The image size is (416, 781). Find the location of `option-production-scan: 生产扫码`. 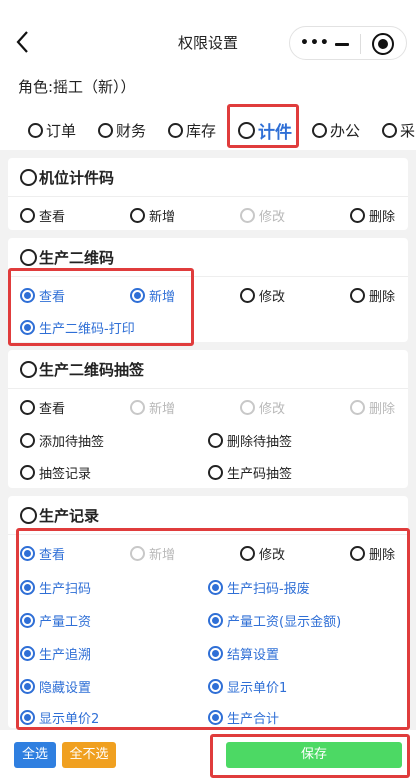

option-production-scan: 生产扫码 is located at coordinates (55, 587).